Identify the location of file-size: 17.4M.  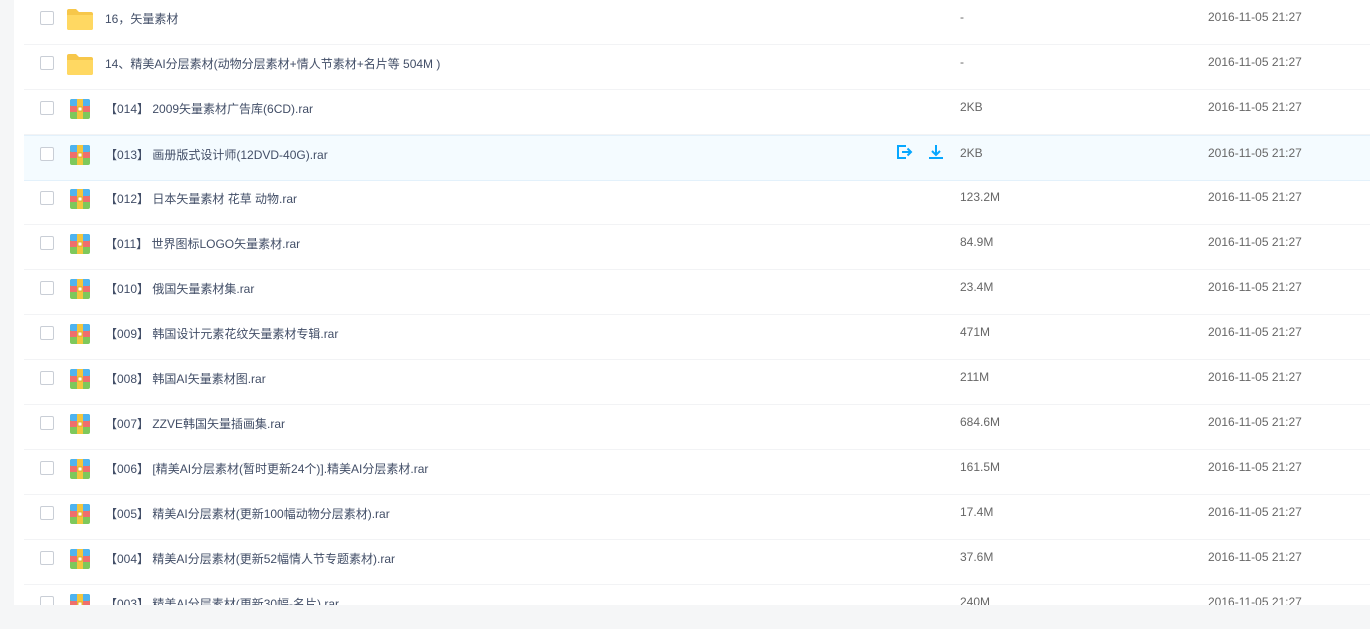
(977, 512).